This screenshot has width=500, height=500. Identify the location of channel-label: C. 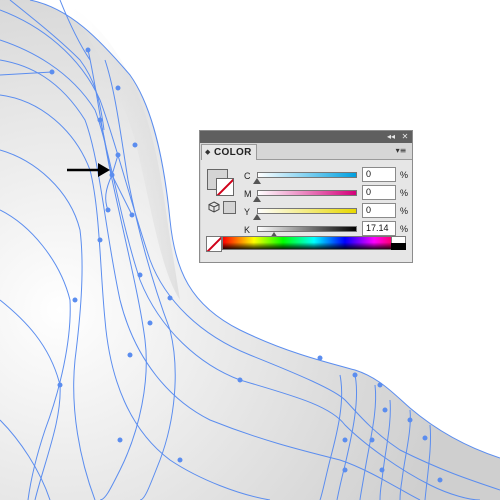
(247, 176).